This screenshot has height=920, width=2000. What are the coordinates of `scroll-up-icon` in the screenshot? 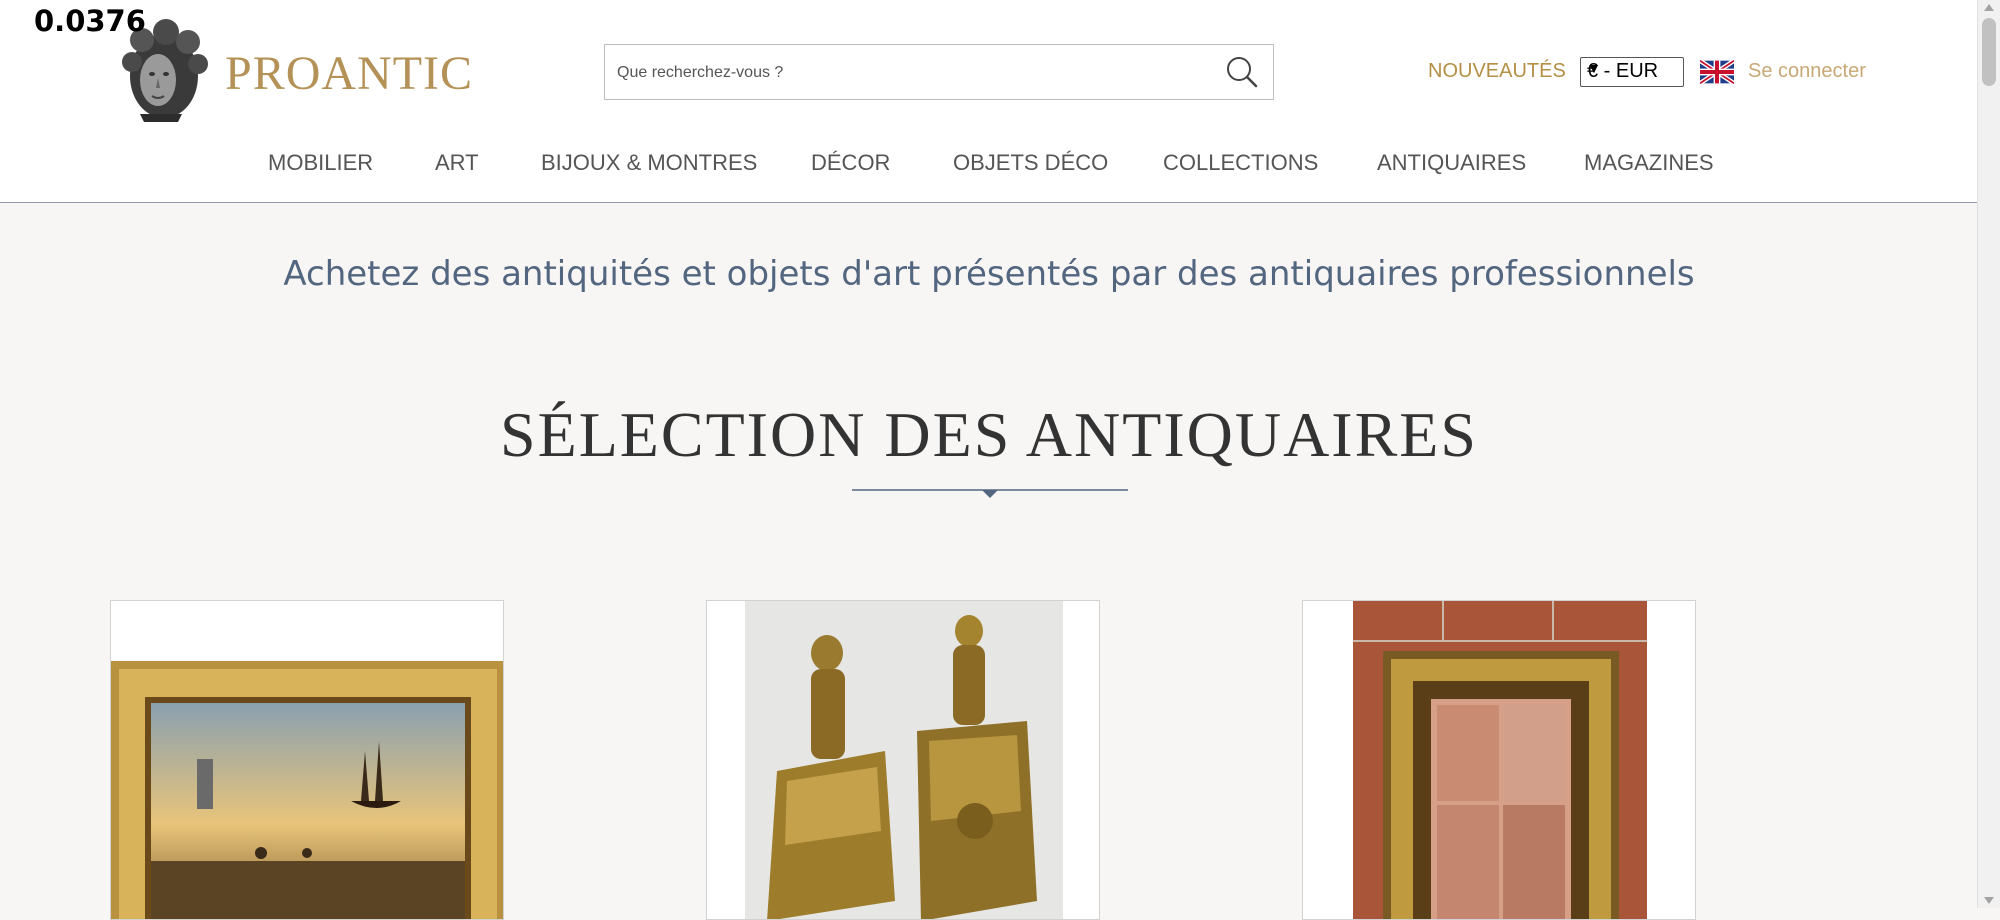 It's located at (1989, 7).